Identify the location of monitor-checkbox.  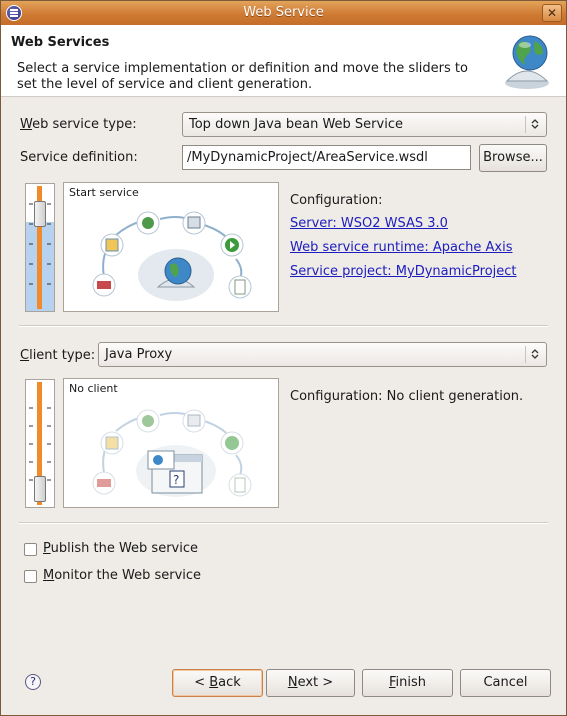
(30, 576).